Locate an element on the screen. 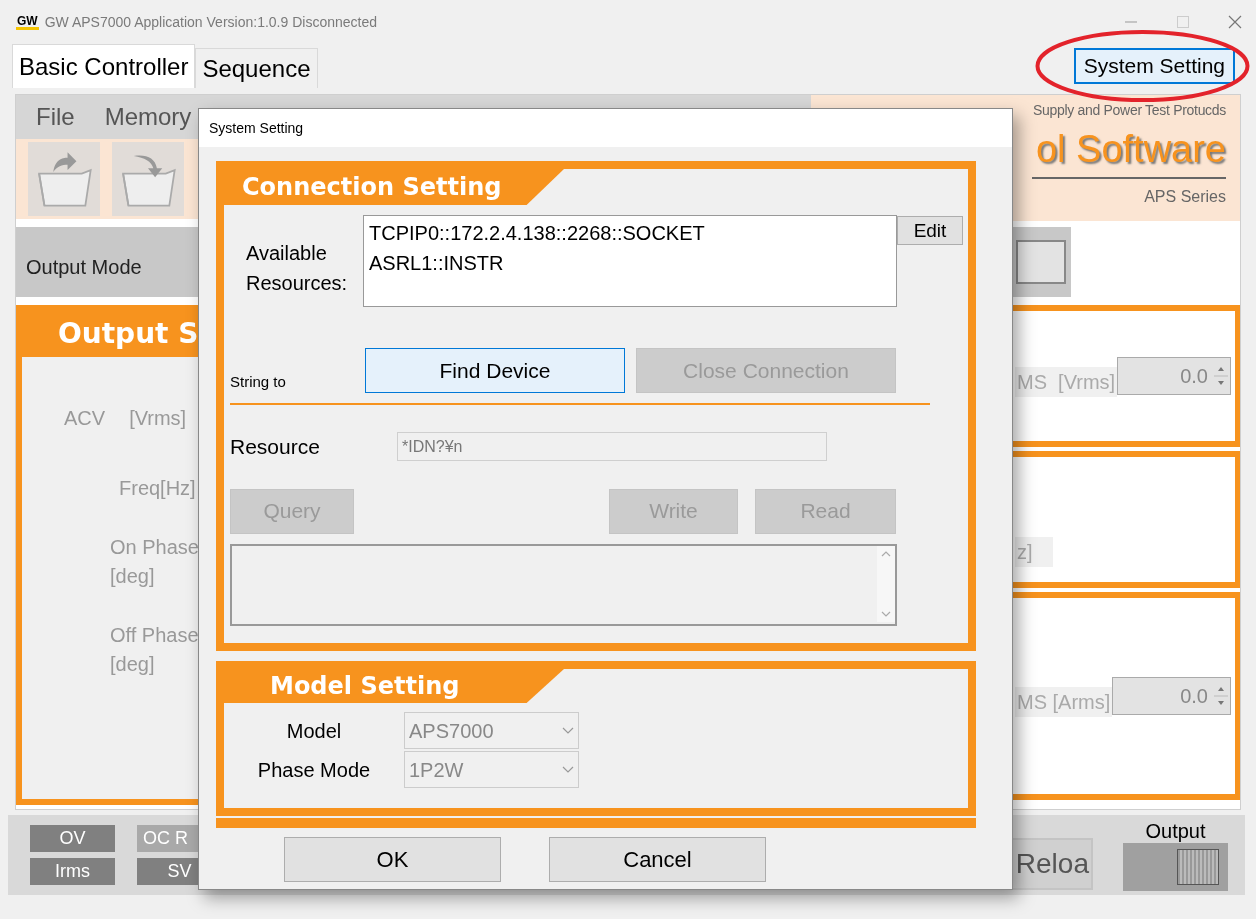 The width and height of the screenshot is (1256, 919). measure-label: MS [Vrms] is located at coordinates (1066, 381).